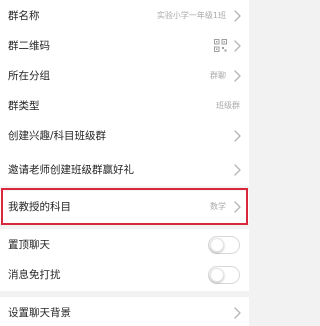 This screenshot has height=326, width=320. I want to click on qr-code-icon, so click(220, 45).